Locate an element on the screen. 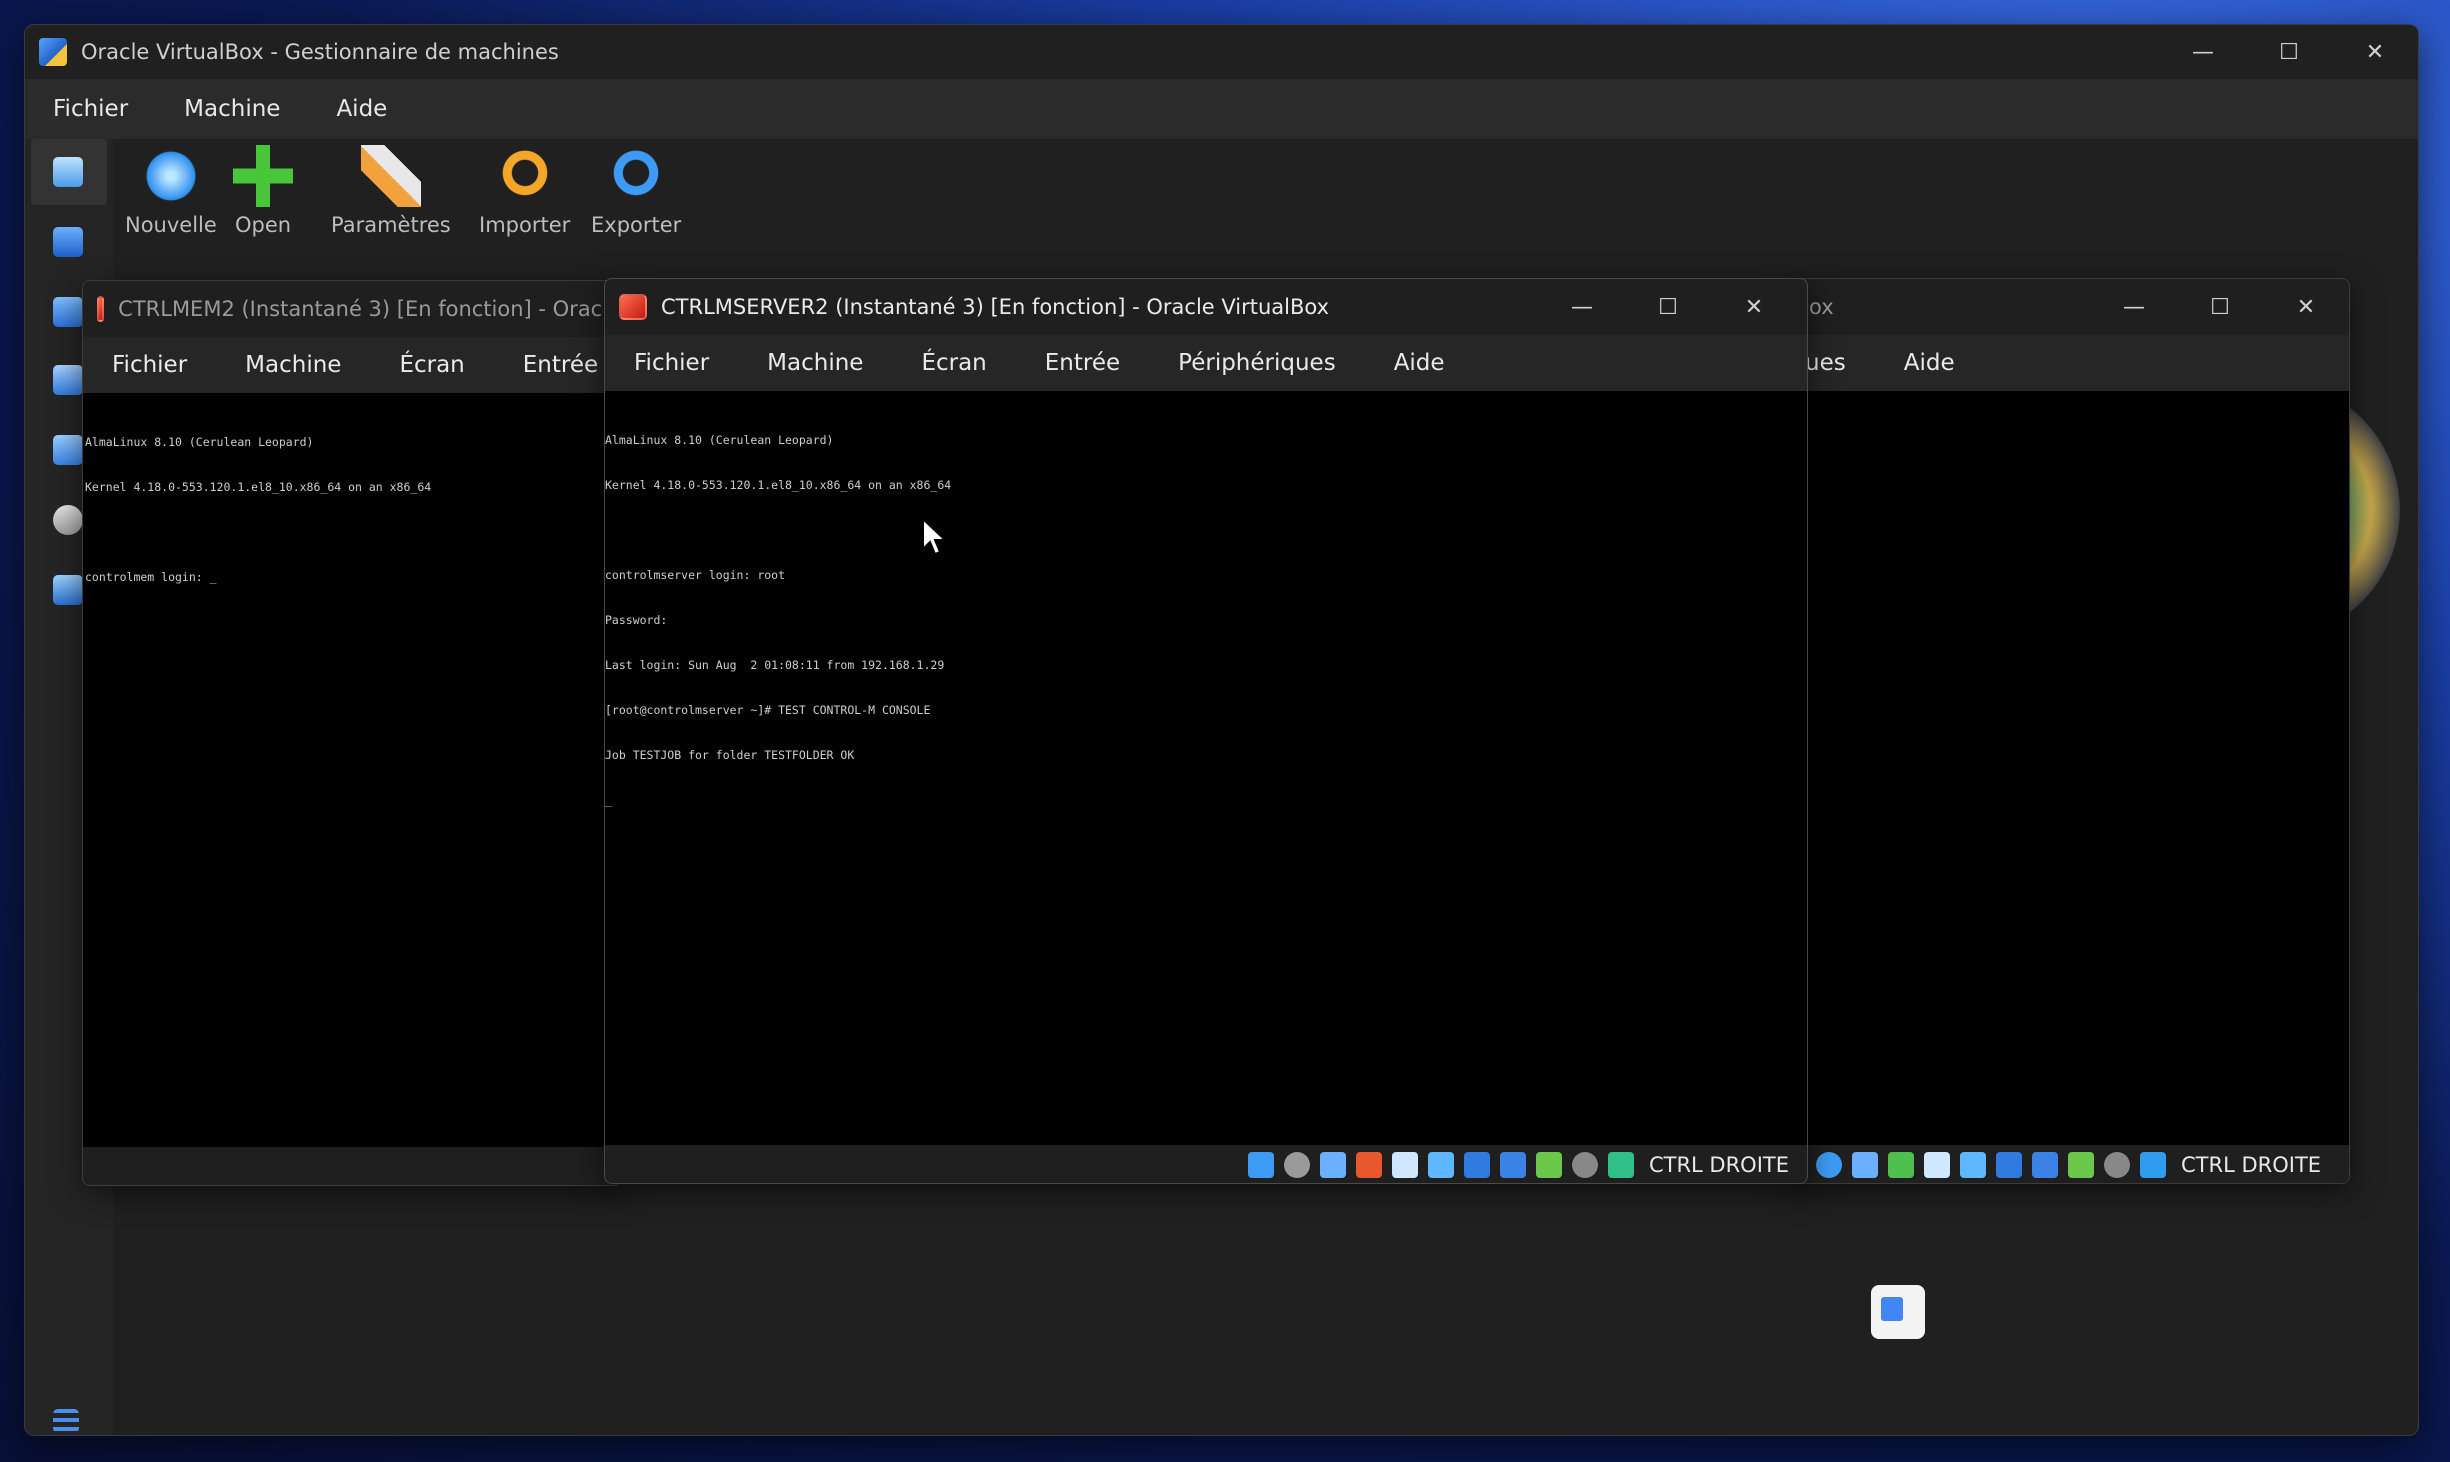 The height and width of the screenshot is (1462, 2450). welcome-tool-icon is located at coordinates (68, 172).